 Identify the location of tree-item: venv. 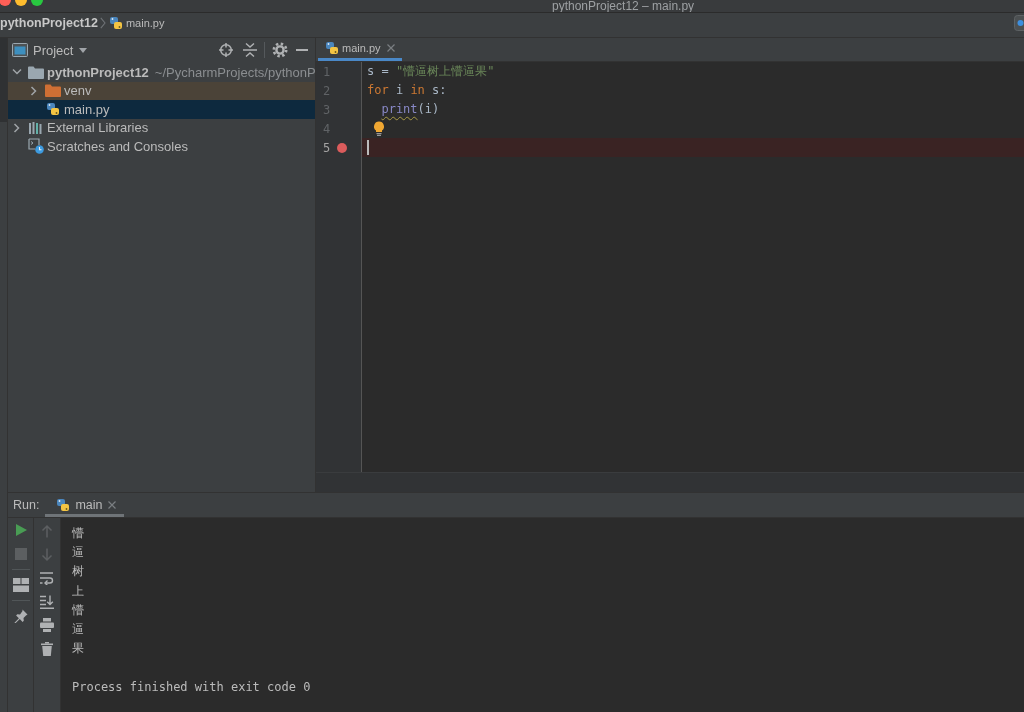
(161, 90).